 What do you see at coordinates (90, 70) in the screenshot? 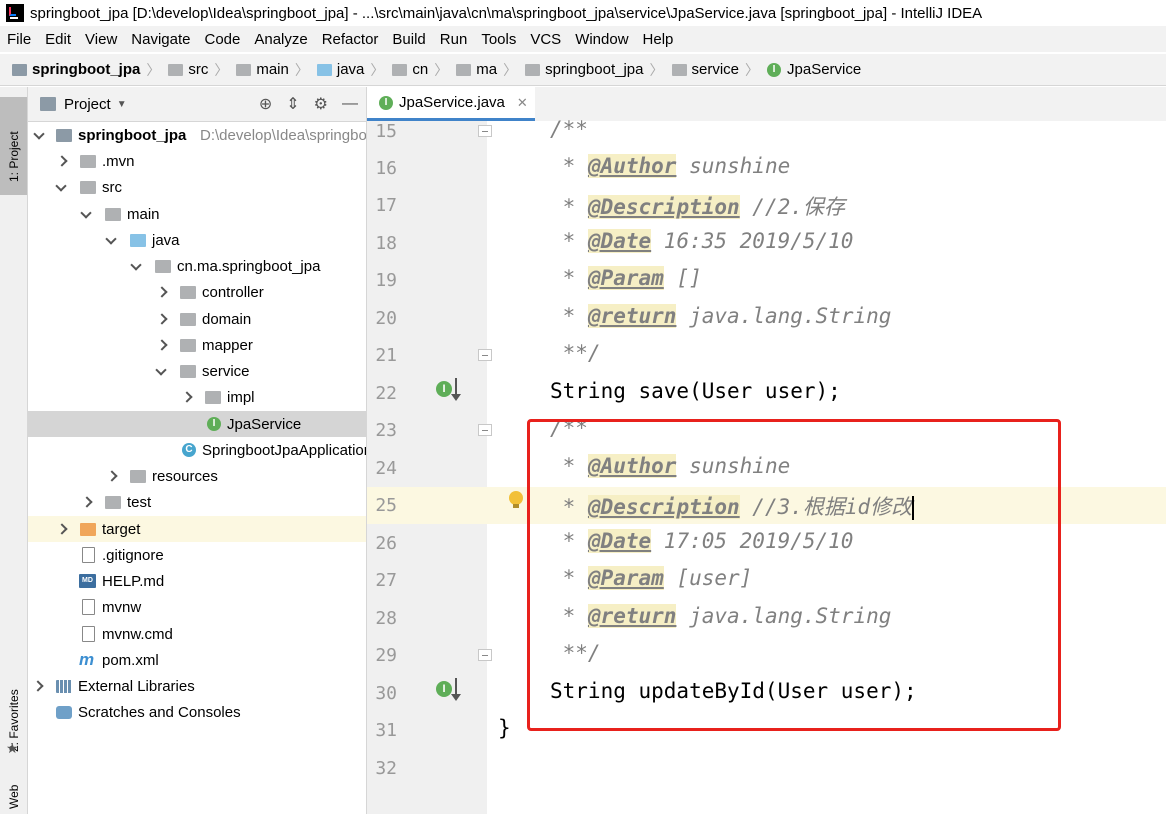
I see `breadcrumb-item-project: springboot_jpa 〉` at bounding box center [90, 70].